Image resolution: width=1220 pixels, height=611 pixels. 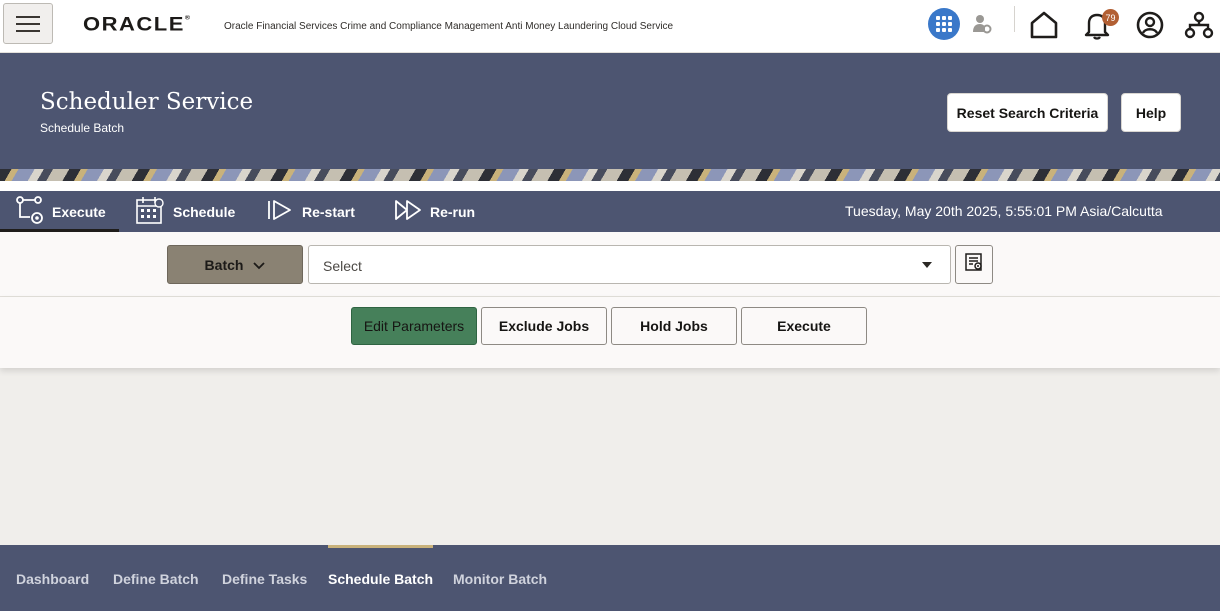 What do you see at coordinates (204, 211) in the screenshot?
I see `tab-schedule-label: Schedule` at bounding box center [204, 211].